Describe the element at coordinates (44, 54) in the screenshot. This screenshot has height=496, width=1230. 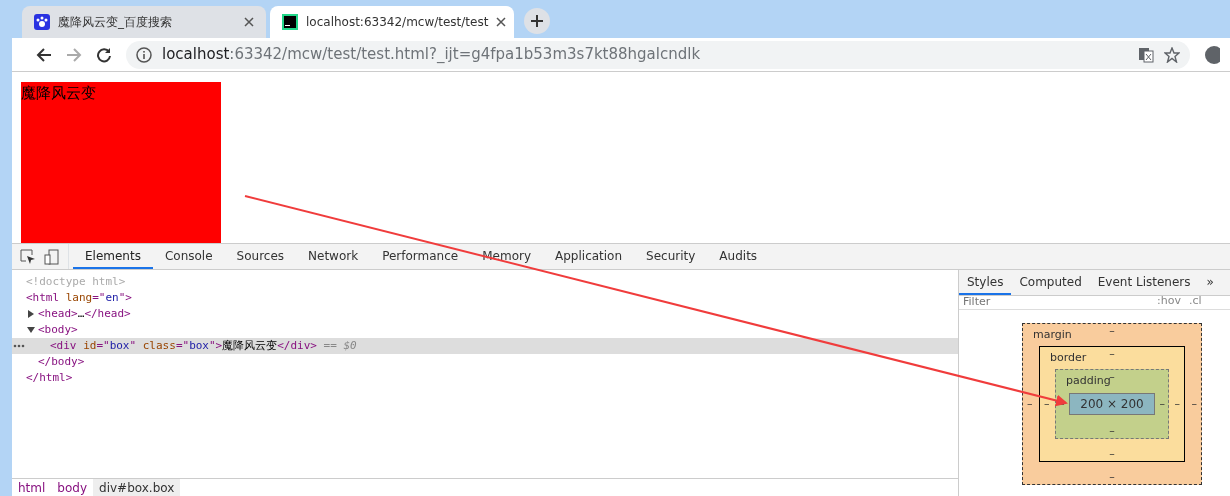
I see `back-icon` at that location.